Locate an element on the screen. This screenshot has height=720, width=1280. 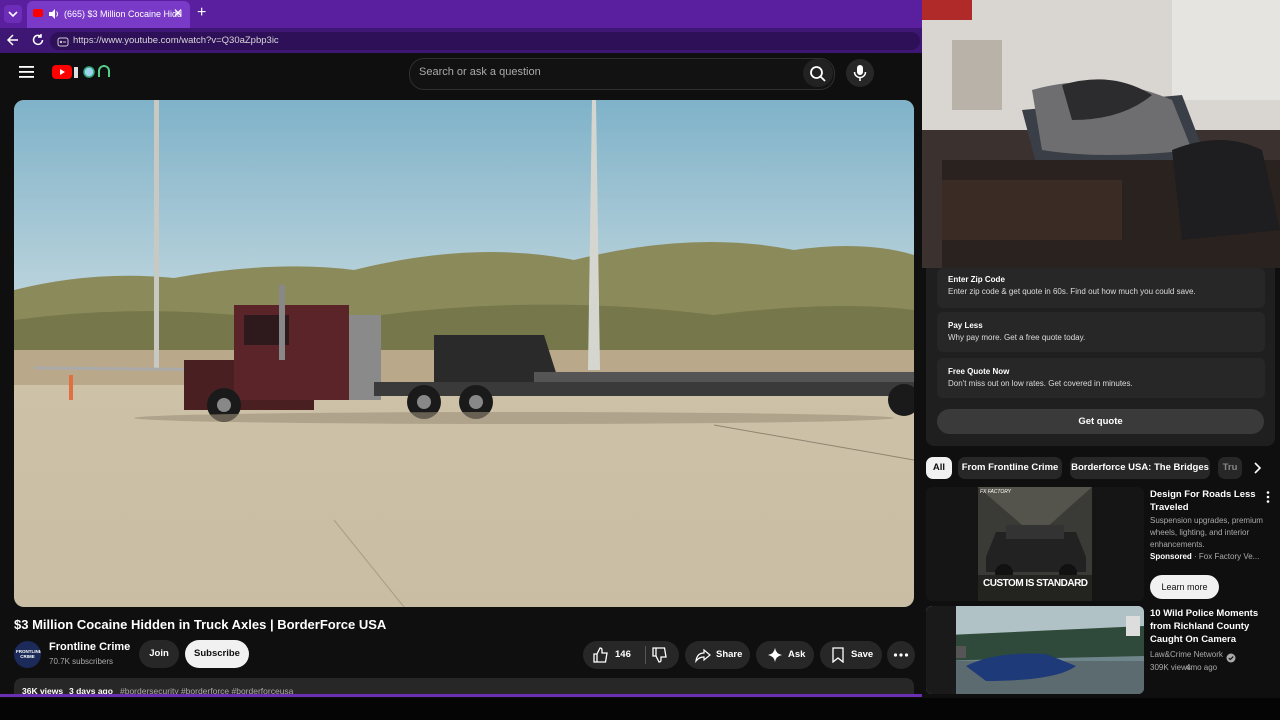
back-arrow-icon is located at coordinates (13, 42).